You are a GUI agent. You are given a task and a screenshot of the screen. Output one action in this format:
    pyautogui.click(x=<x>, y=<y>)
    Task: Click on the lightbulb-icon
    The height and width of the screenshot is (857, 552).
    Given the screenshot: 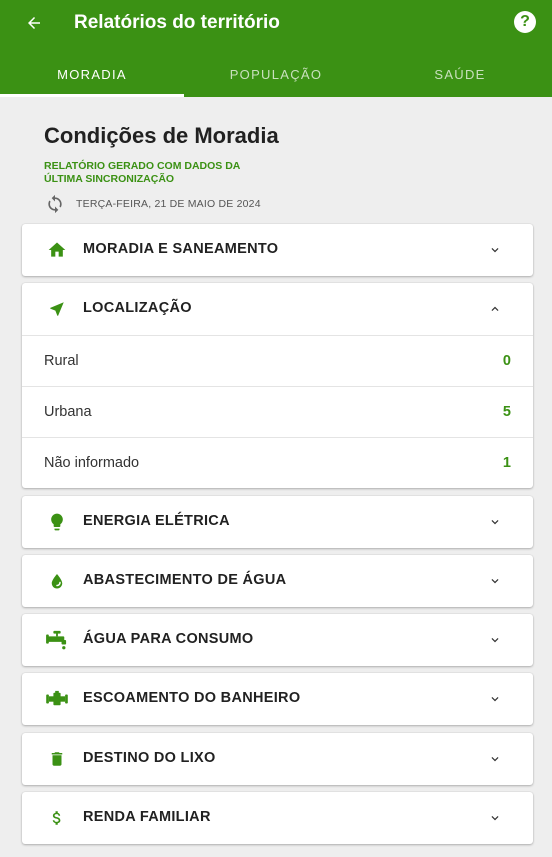 What is the action you would take?
    pyautogui.click(x=57, y=522)
    